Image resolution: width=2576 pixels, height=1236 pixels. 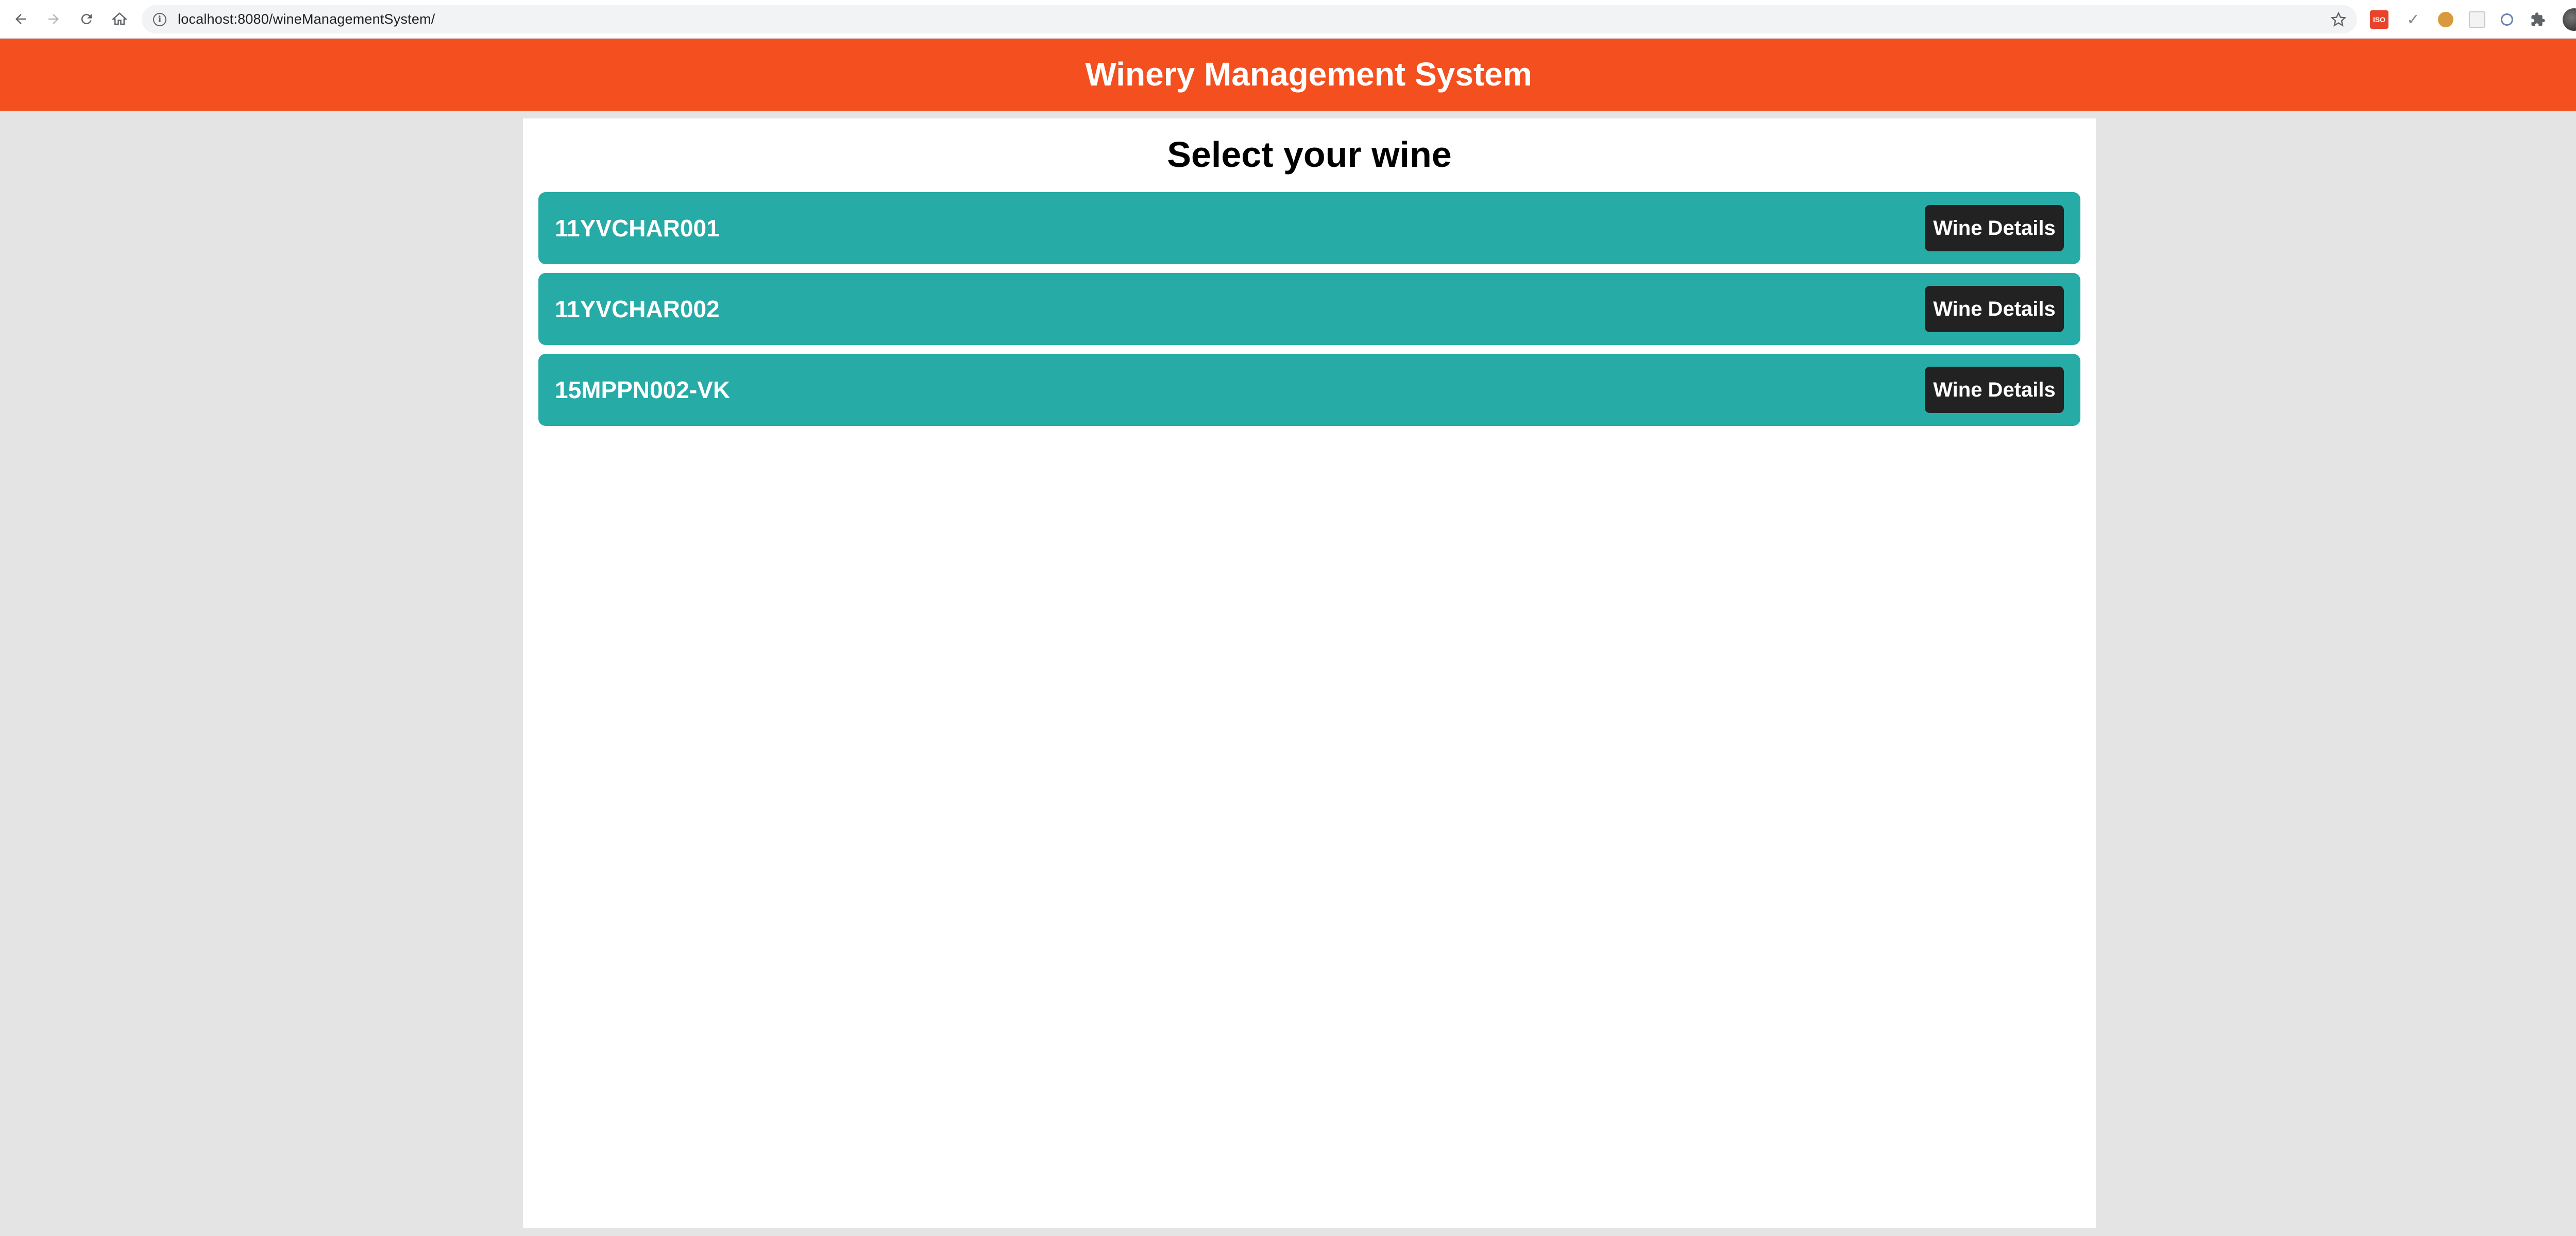 I want to click on iso-extension-icon: ISO, so click(x=2379, y=19).